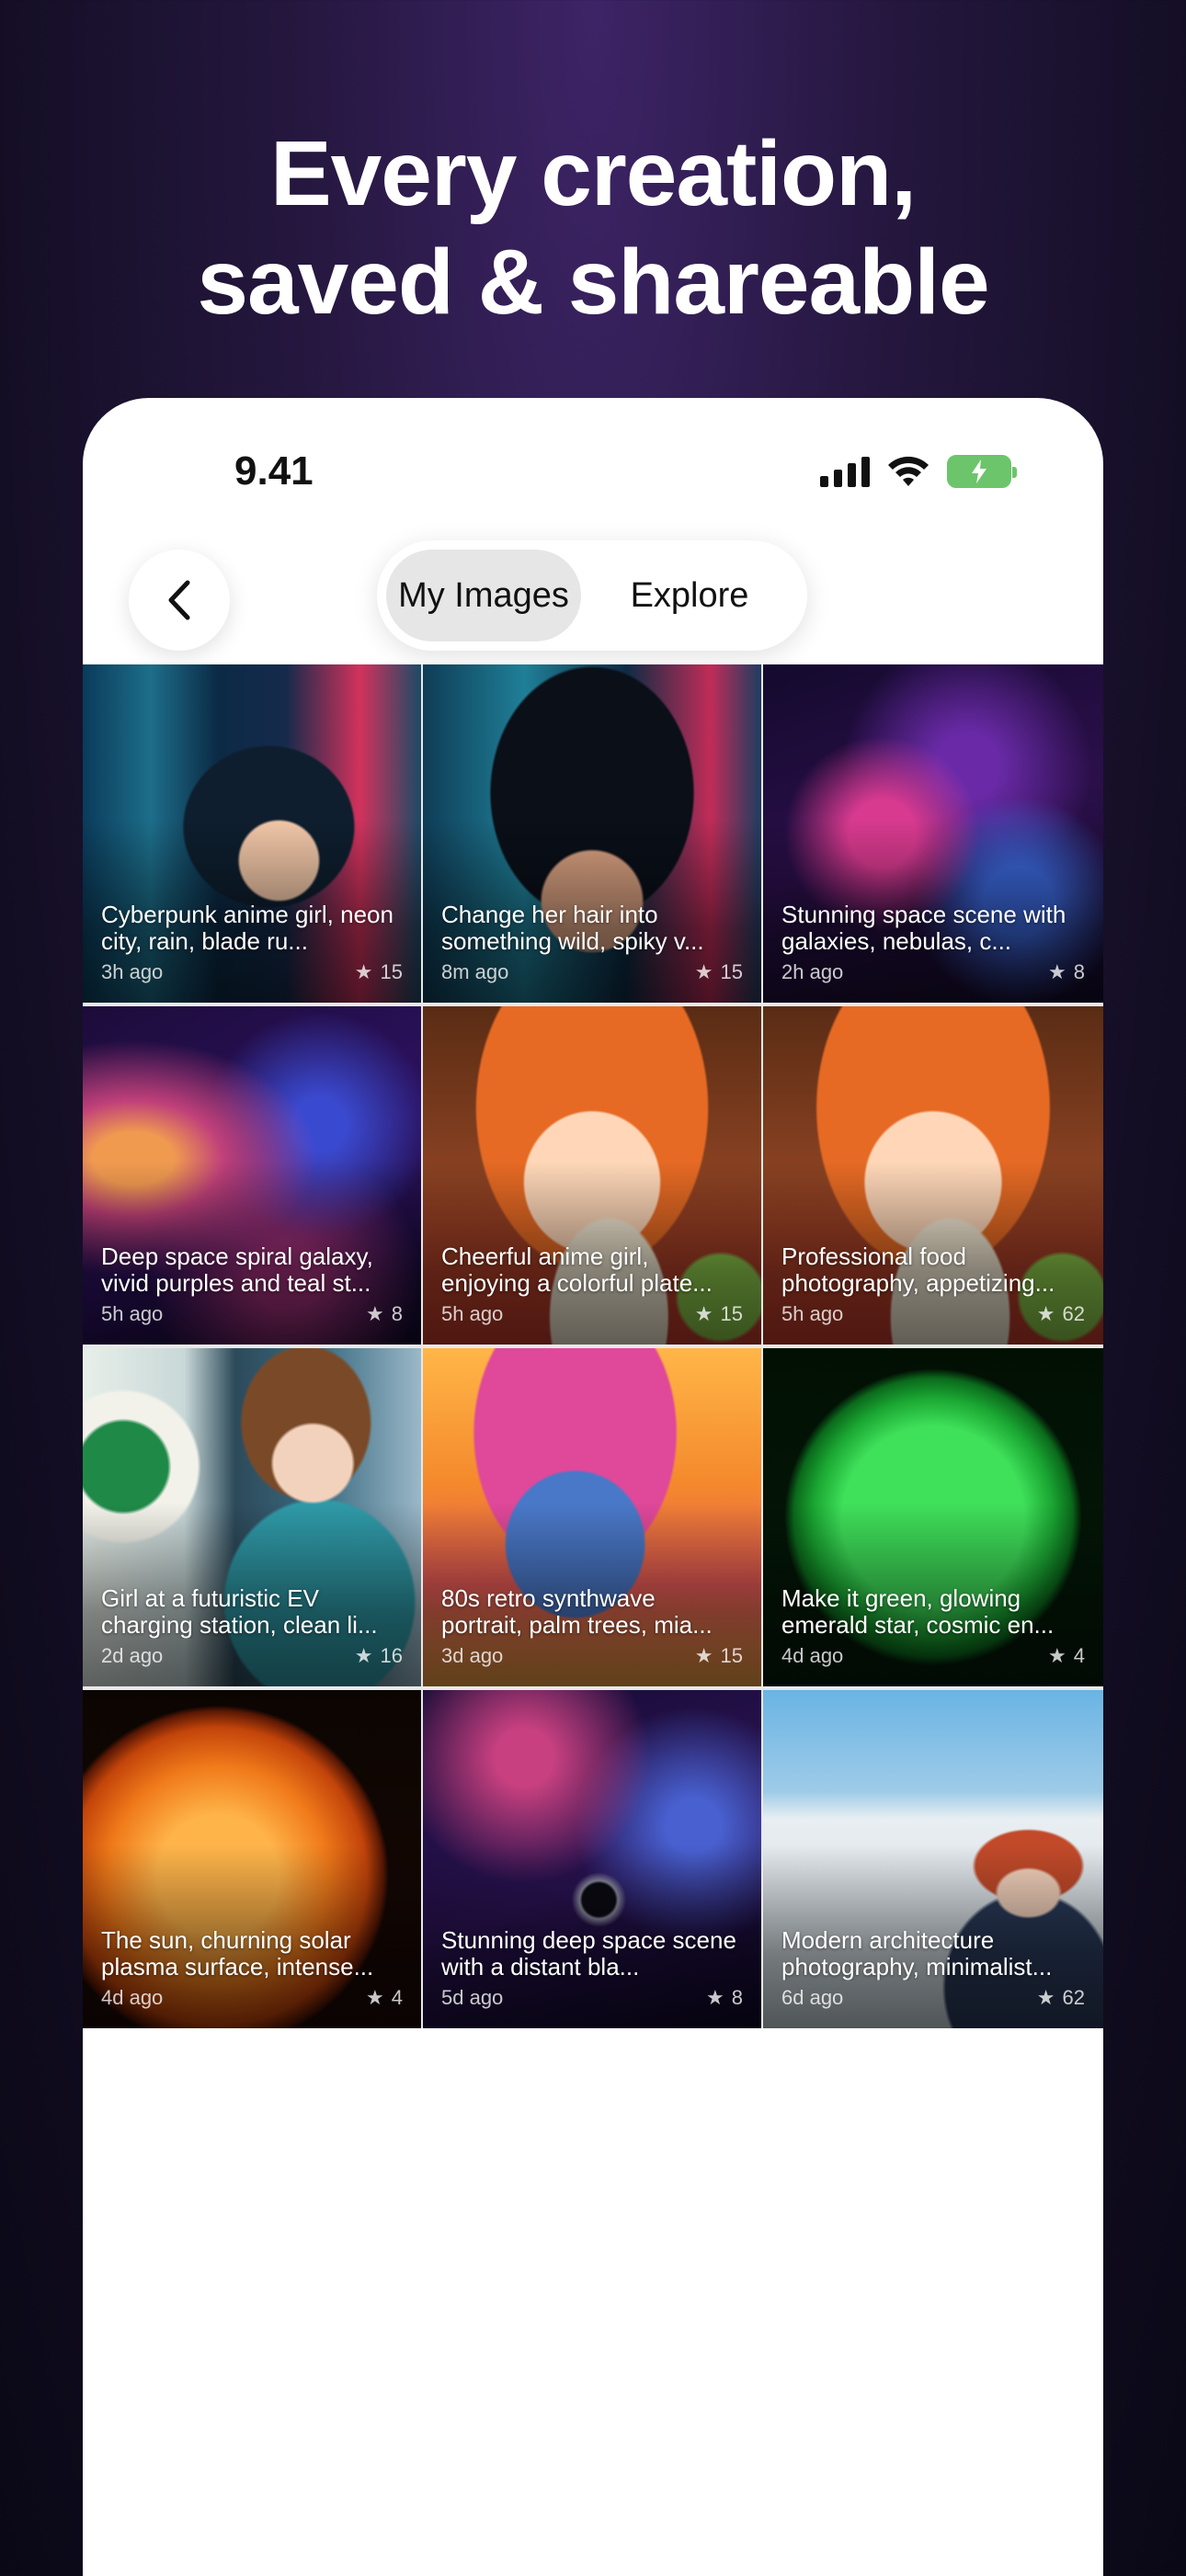 Image resolution: width=1186 pixels, height=2576 pixels. Describe the element at coordinates (592, 1314) in the screenshot. I see `image-meta: 5h ago ★ 15` at that location.